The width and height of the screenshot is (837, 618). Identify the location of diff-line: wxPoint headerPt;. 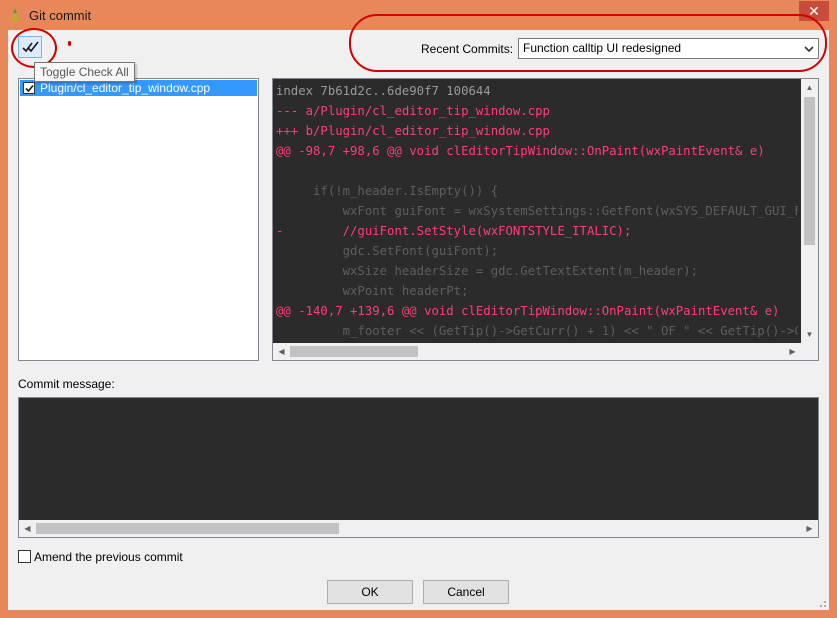
(372, 291).